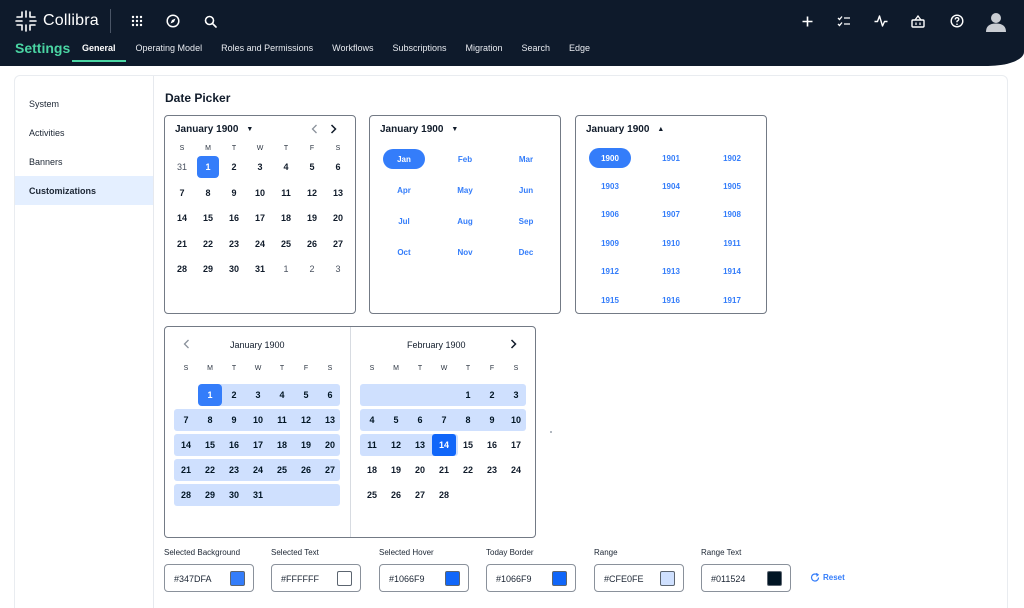  What do you see at coordinates (314, 129) in the screenshot?
I see `prev-month-icon` at bounding box center [314, 129].